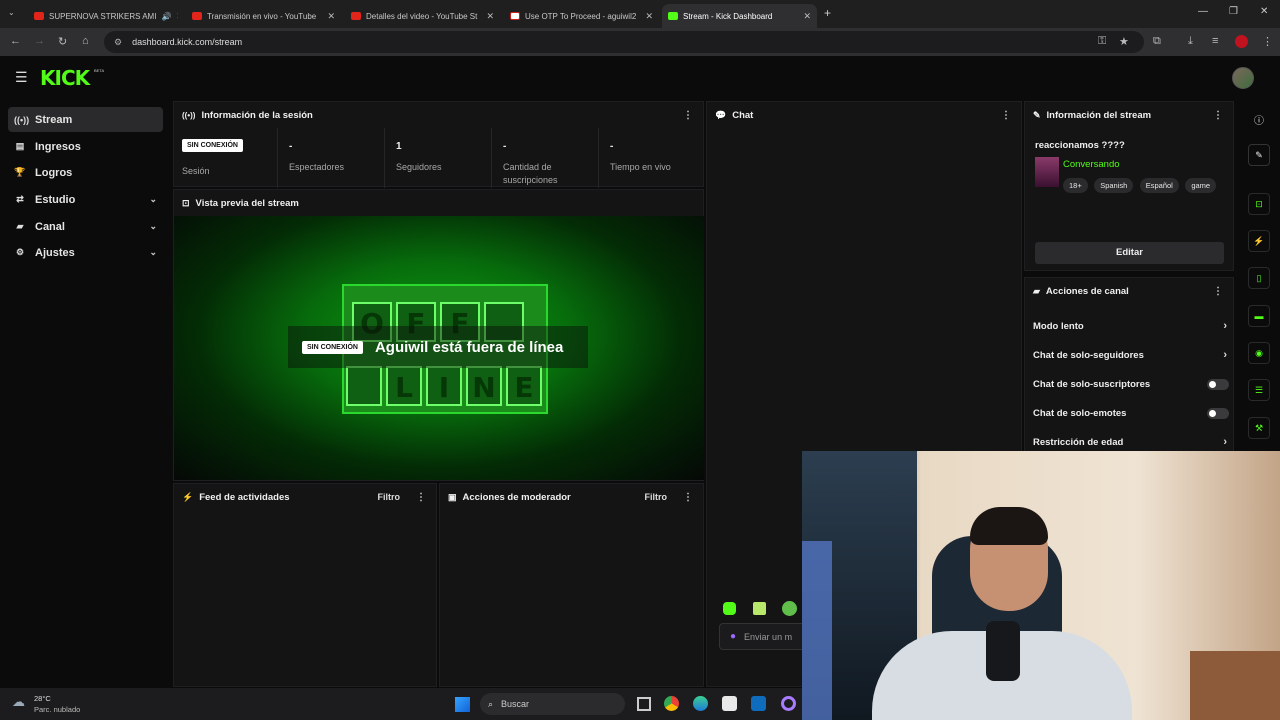 The width and height of the screenshot is (1280, 720). What do you see at coordinates (1124, 41) in the screenshot?
I see `bookmark-star-icon: ★` at bounding box center [1124, 41].